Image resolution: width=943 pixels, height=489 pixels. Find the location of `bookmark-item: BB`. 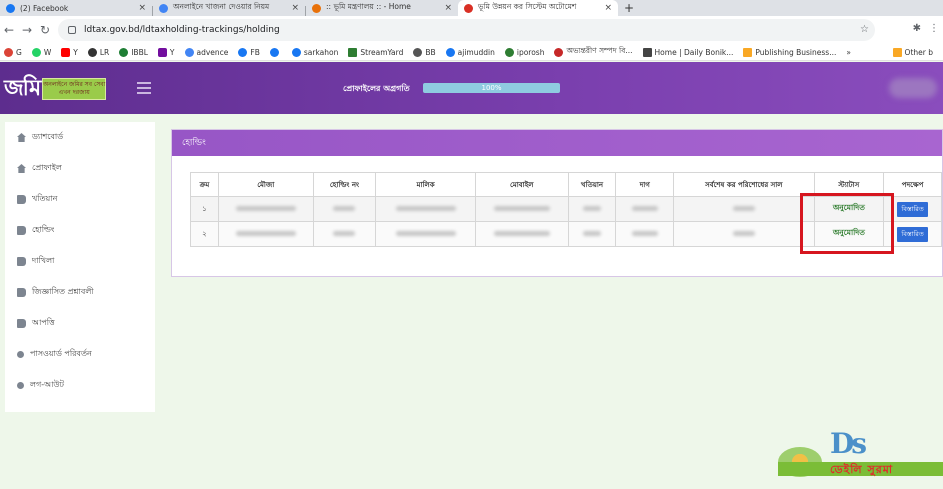

bookmark-item: BB is located at coordinates (424, 52).